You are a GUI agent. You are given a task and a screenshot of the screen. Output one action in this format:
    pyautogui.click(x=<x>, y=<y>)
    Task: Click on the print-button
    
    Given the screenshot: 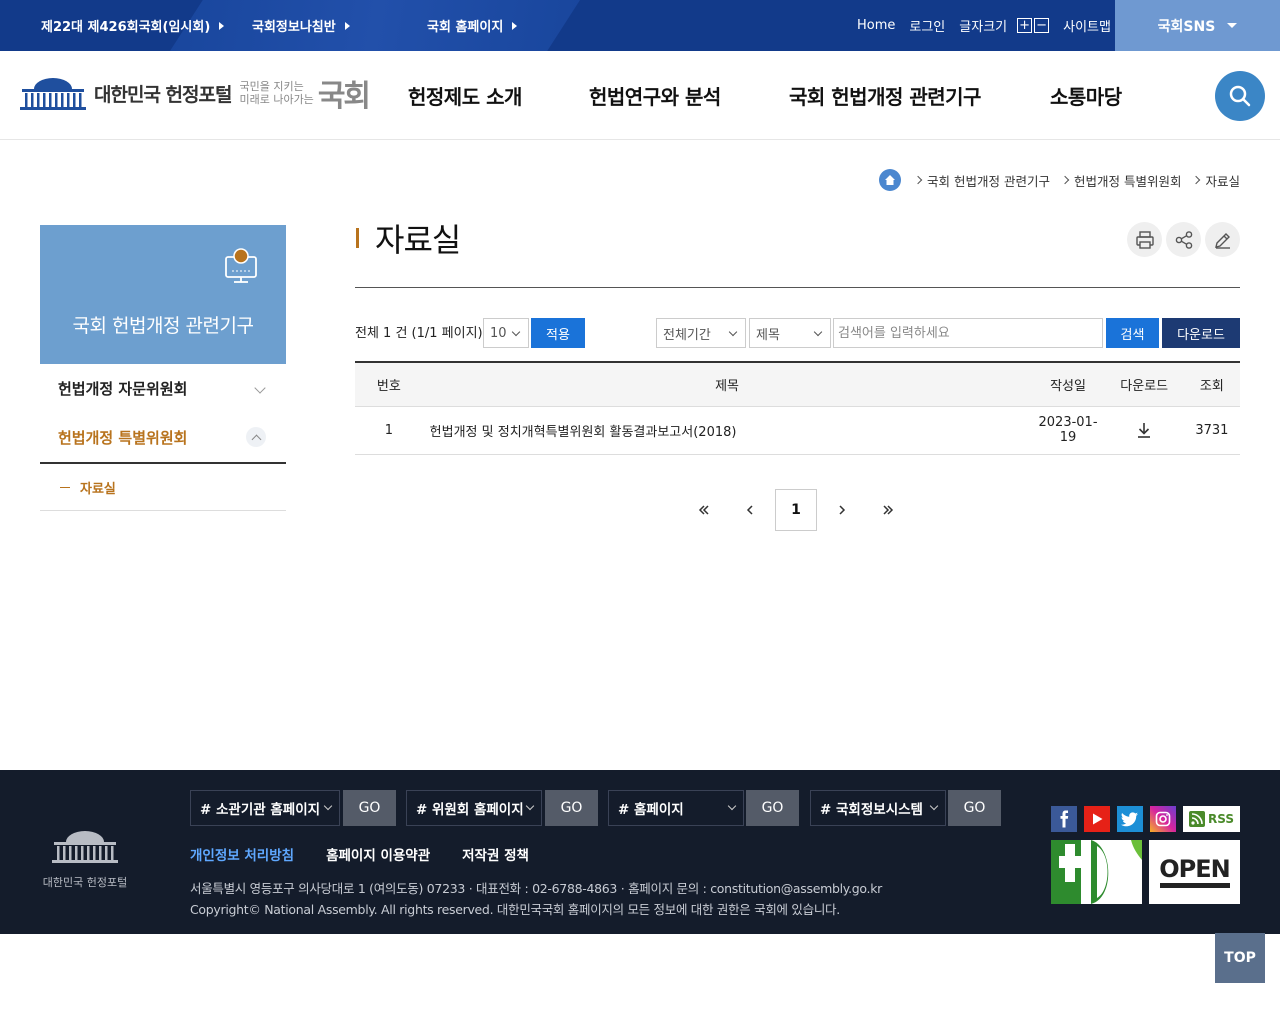 What is the action you would take?
    pyautogui.click(x=1144, y=239)
    